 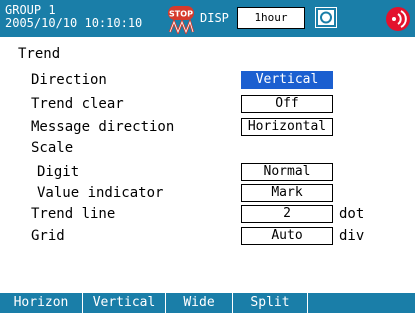 I want to click on setting-row-digit: Digit Normal, so click(x=207, y=172).